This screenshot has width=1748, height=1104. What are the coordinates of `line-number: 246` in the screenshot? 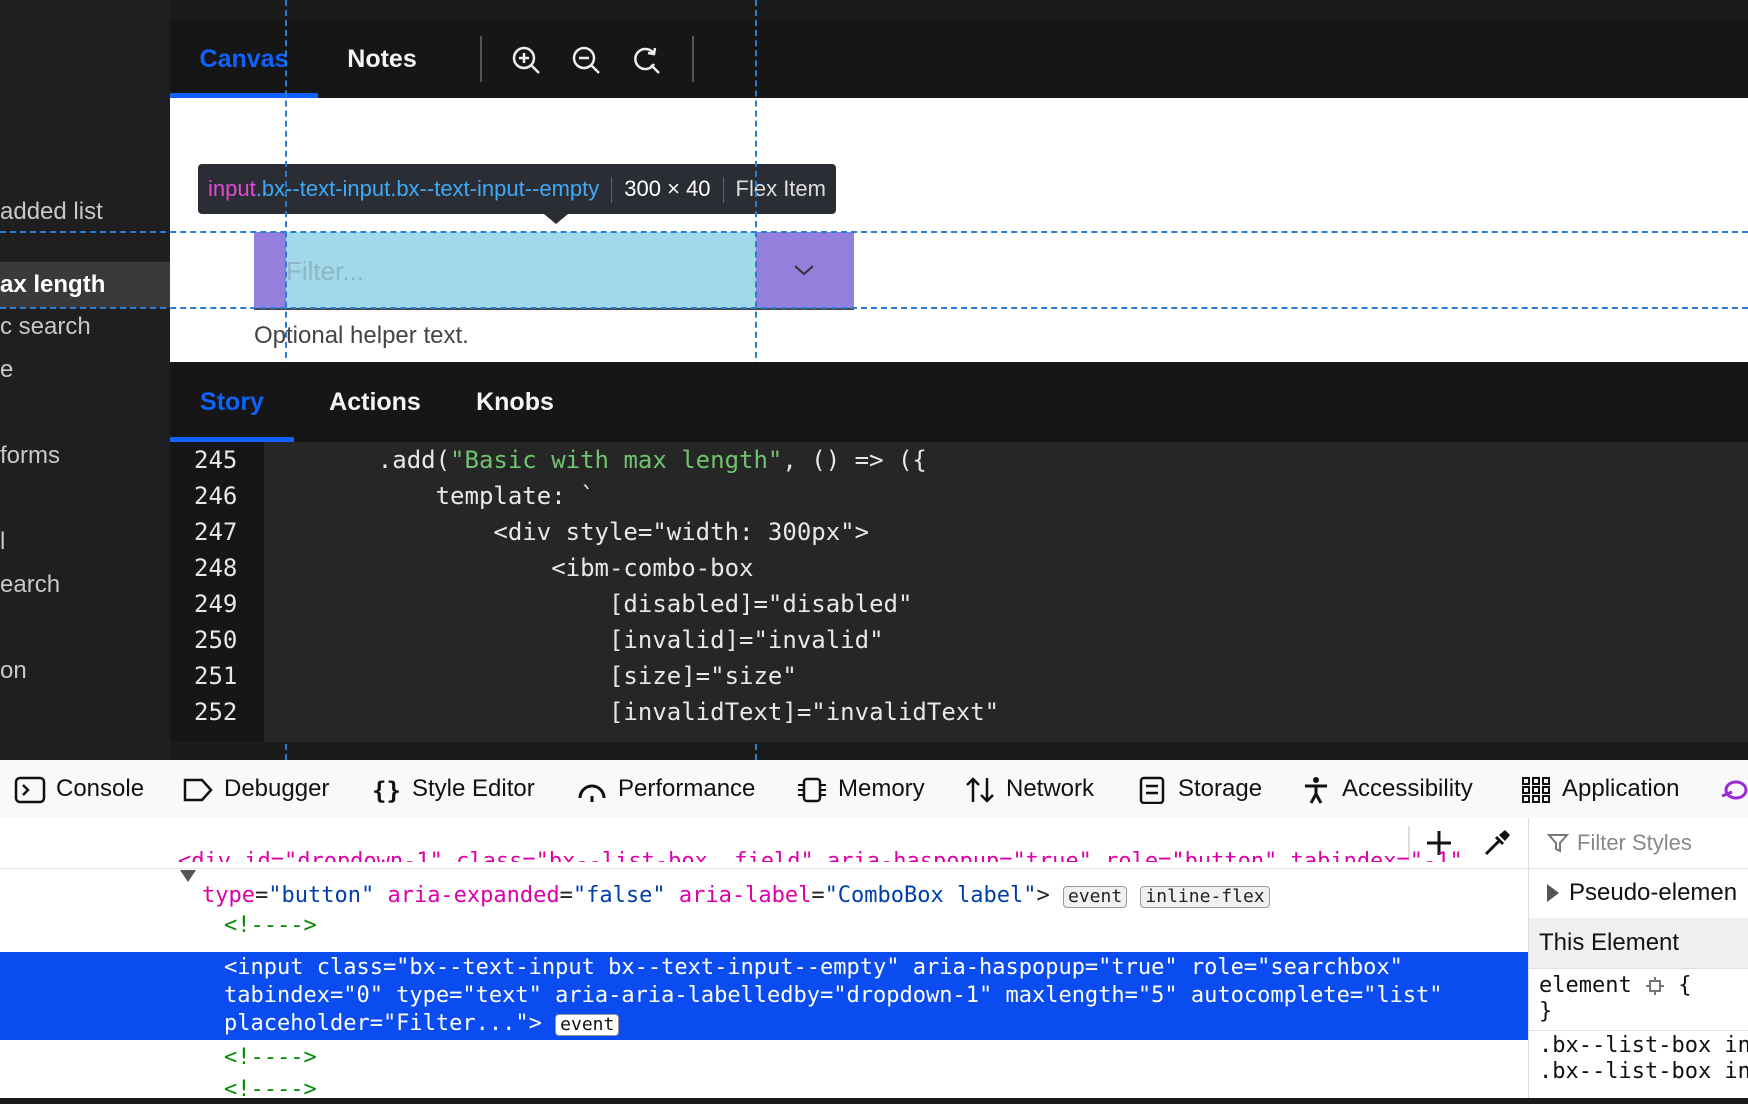 It's located at (216, 496).